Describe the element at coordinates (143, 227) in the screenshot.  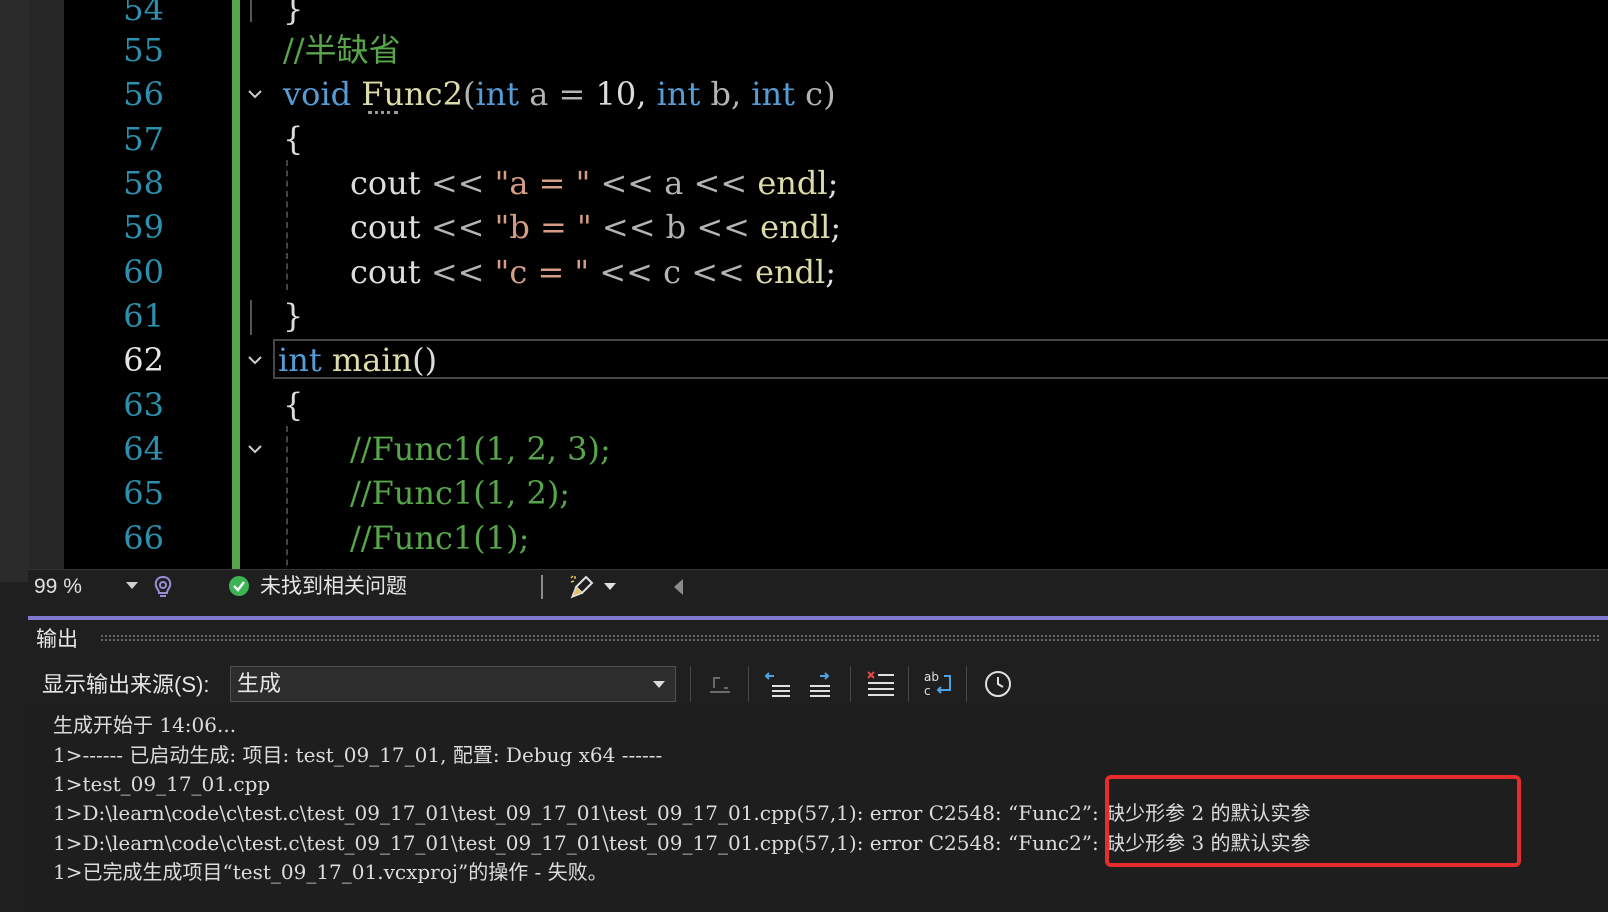
I see `line-number: 59` at that location.